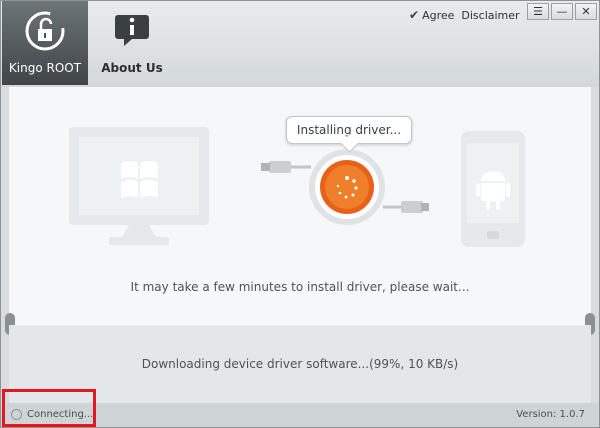 The height and width of the screenshot is (428, 600). Describe the element at coordinates (490, 15) in the screenshot. I see `disclaimer-link: Disclaimer` at that location.